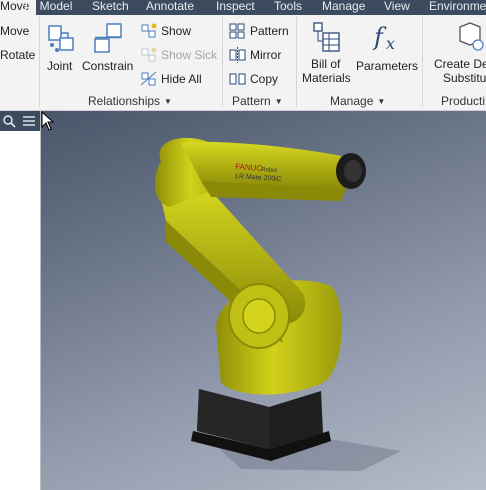 This screenshot has width=486, height=490. What do you see at coordinates (237, 79) in the screenshot?
I see `copy-icon` at bounding box center [237, 79].